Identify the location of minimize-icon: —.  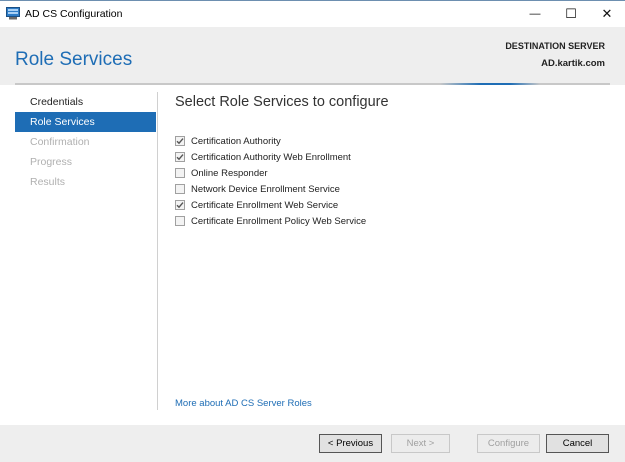
(535, 14).